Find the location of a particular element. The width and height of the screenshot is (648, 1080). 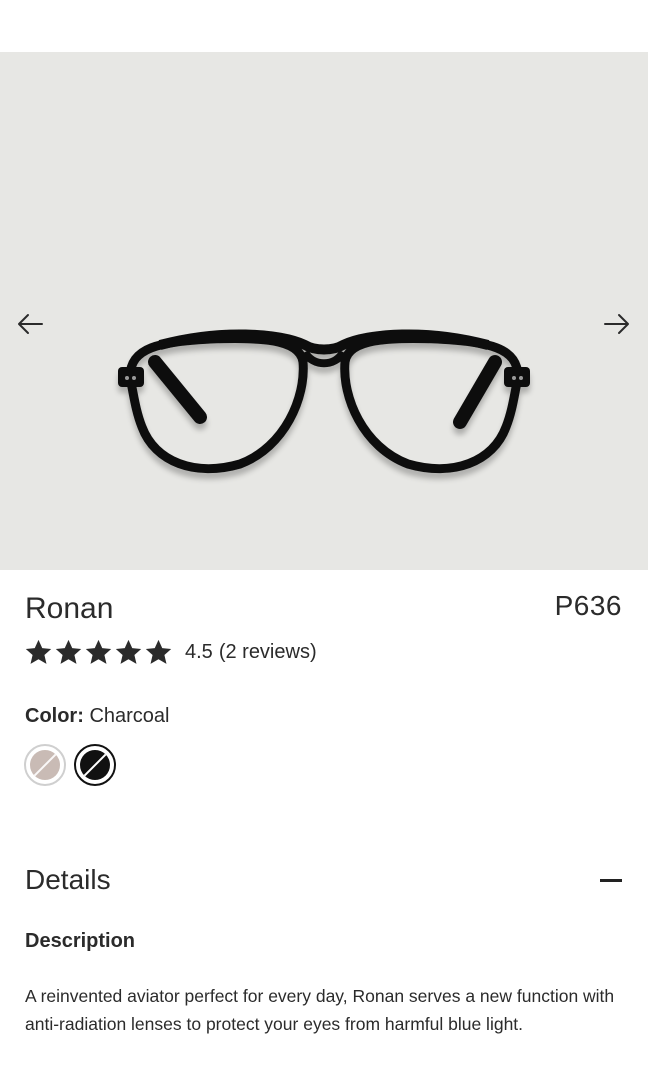

arrow-right-icon is located at coordinates (616, 324).